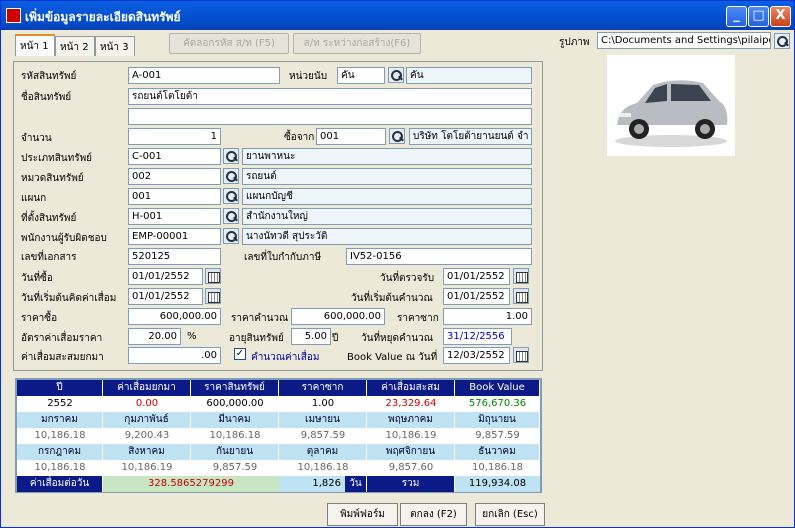 Image resolution: width=795 pixels, height=528 pixels. What do you see at coordinates (311, 336) in the screenshot?
I see `asset-life-field: 5.00` at bounding box center [311, 336].